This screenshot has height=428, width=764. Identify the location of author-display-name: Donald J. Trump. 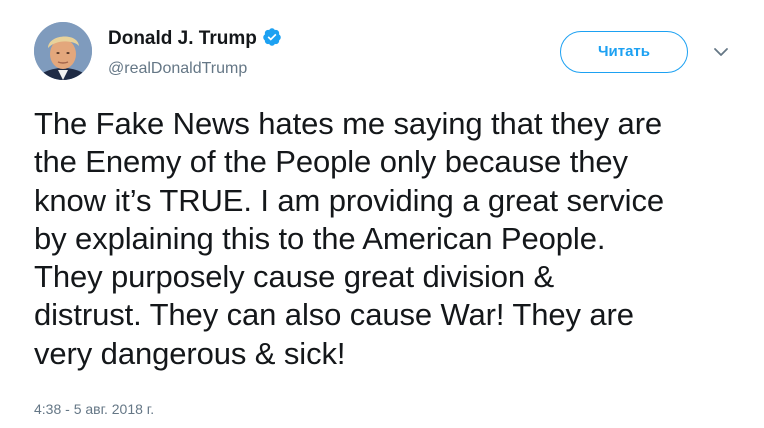
(195, 39).